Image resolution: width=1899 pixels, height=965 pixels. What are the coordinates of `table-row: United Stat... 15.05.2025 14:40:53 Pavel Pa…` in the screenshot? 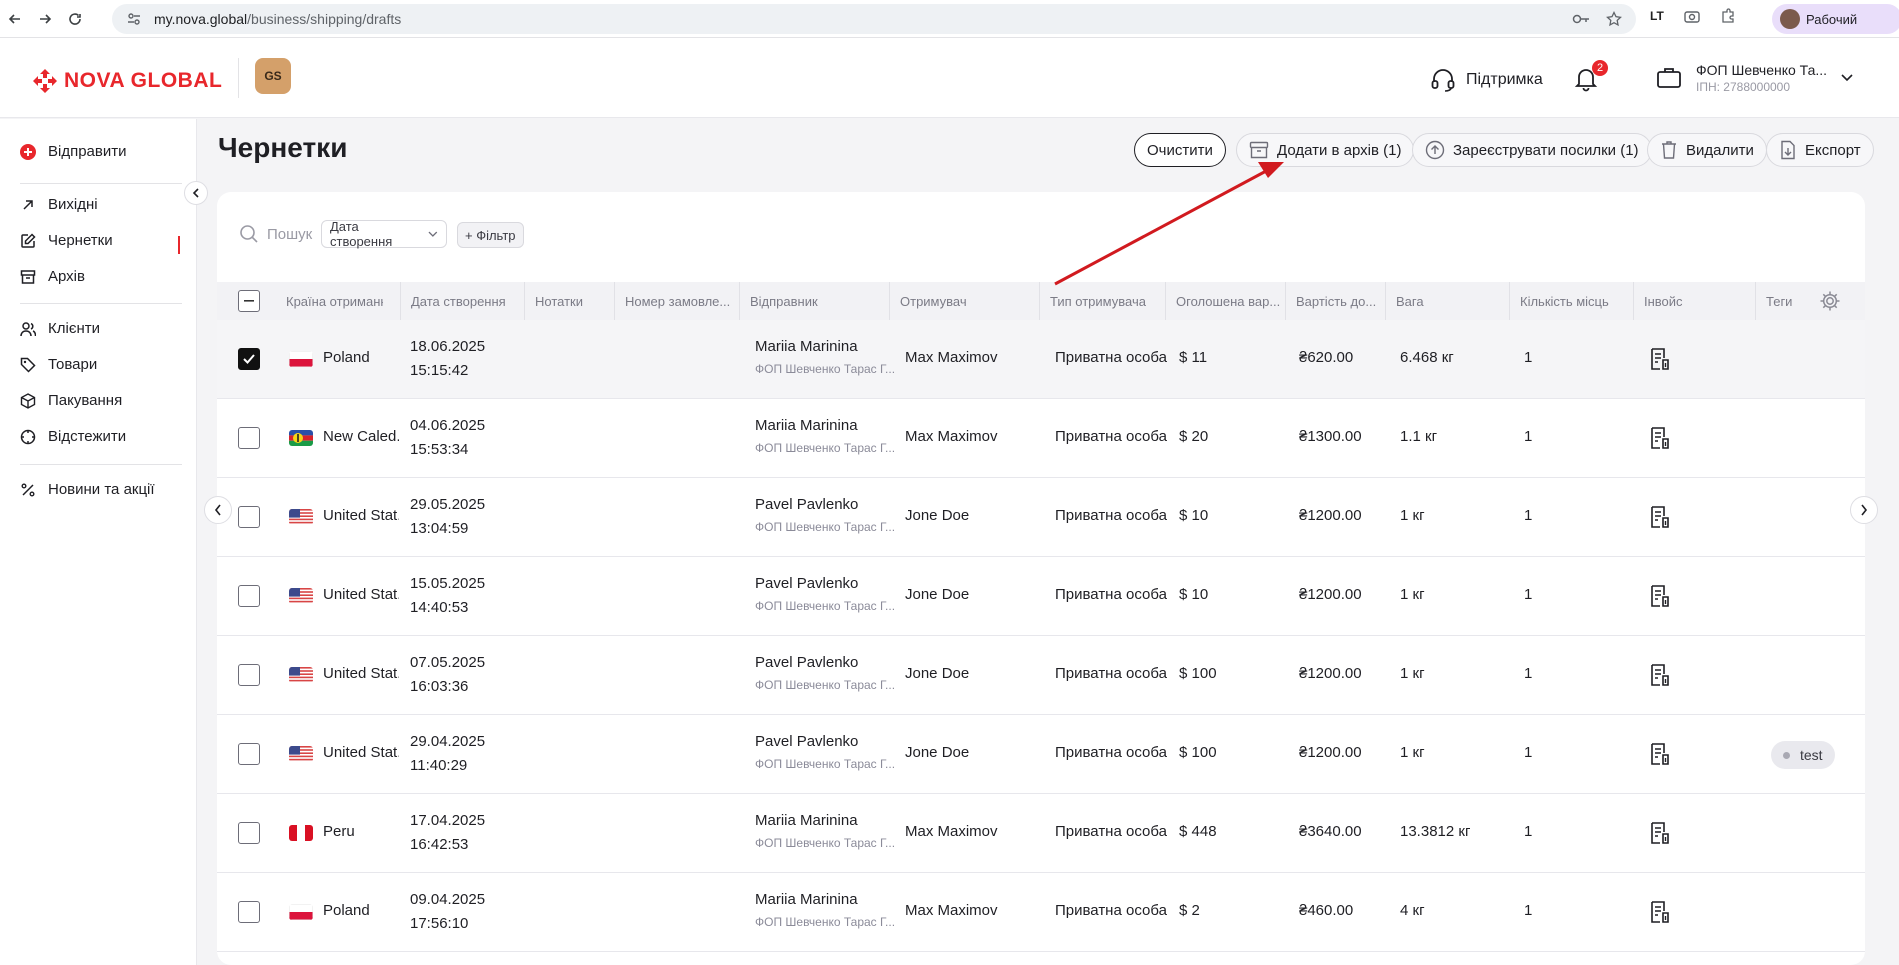 It's located at (1041, 596).